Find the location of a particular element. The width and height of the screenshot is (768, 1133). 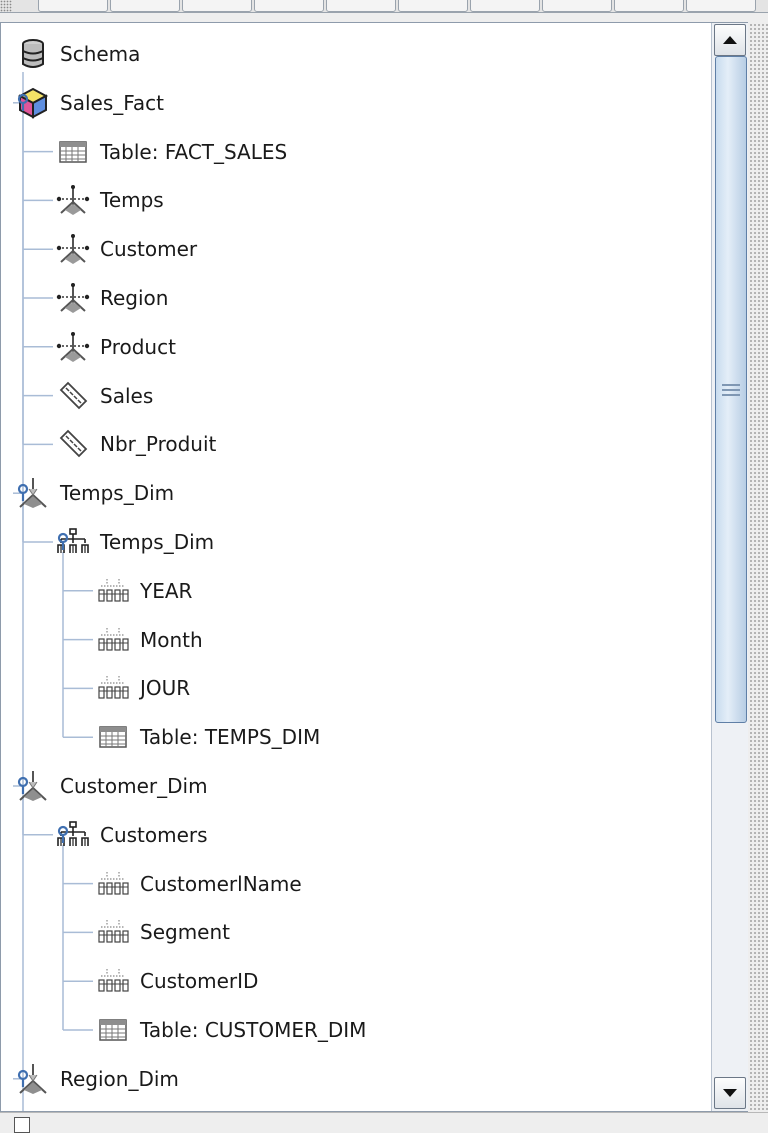

vertical-scrollbar is located at coordinates (729, 567).